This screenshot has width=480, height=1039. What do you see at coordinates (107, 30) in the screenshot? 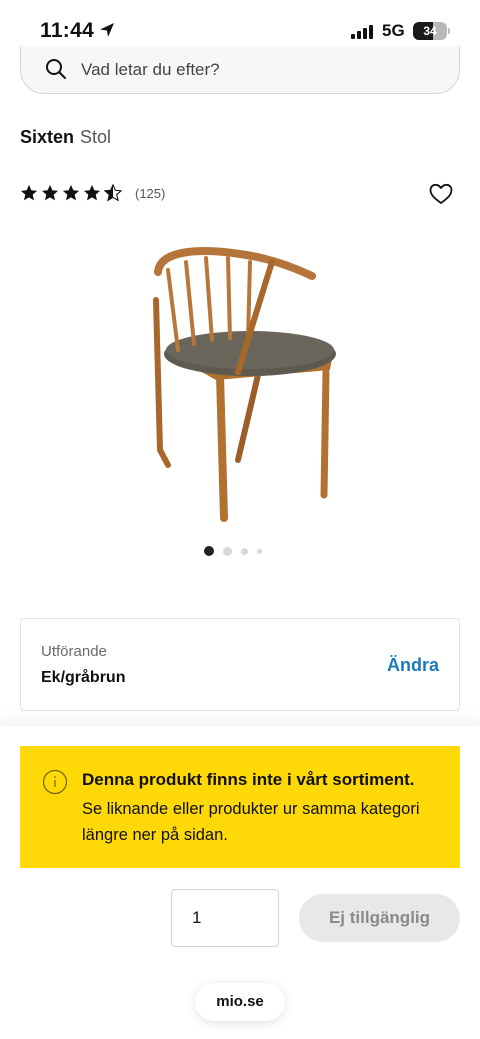
I see `location-arrow-icon` at bounding box center [107, 30].